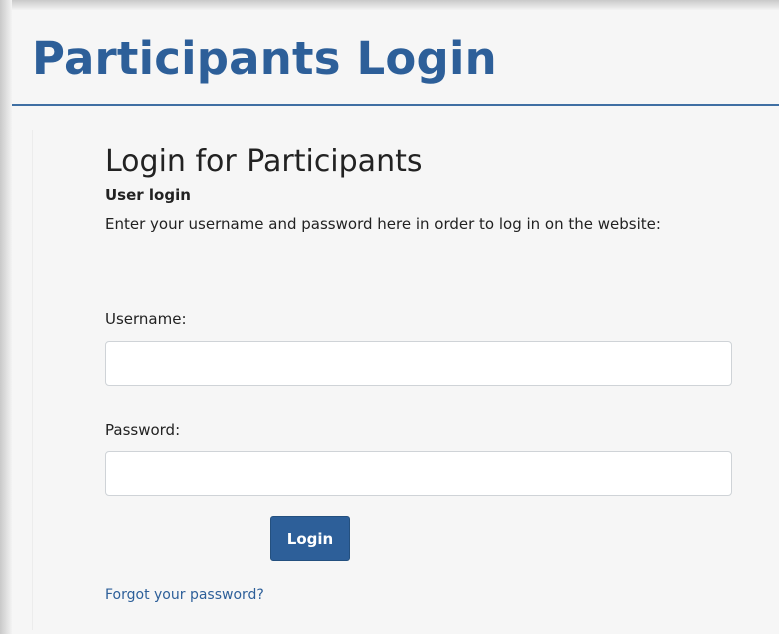  Describe the element at coordinates (148, 195) in the screenshot. I see `user-login-label: User login` at that location.